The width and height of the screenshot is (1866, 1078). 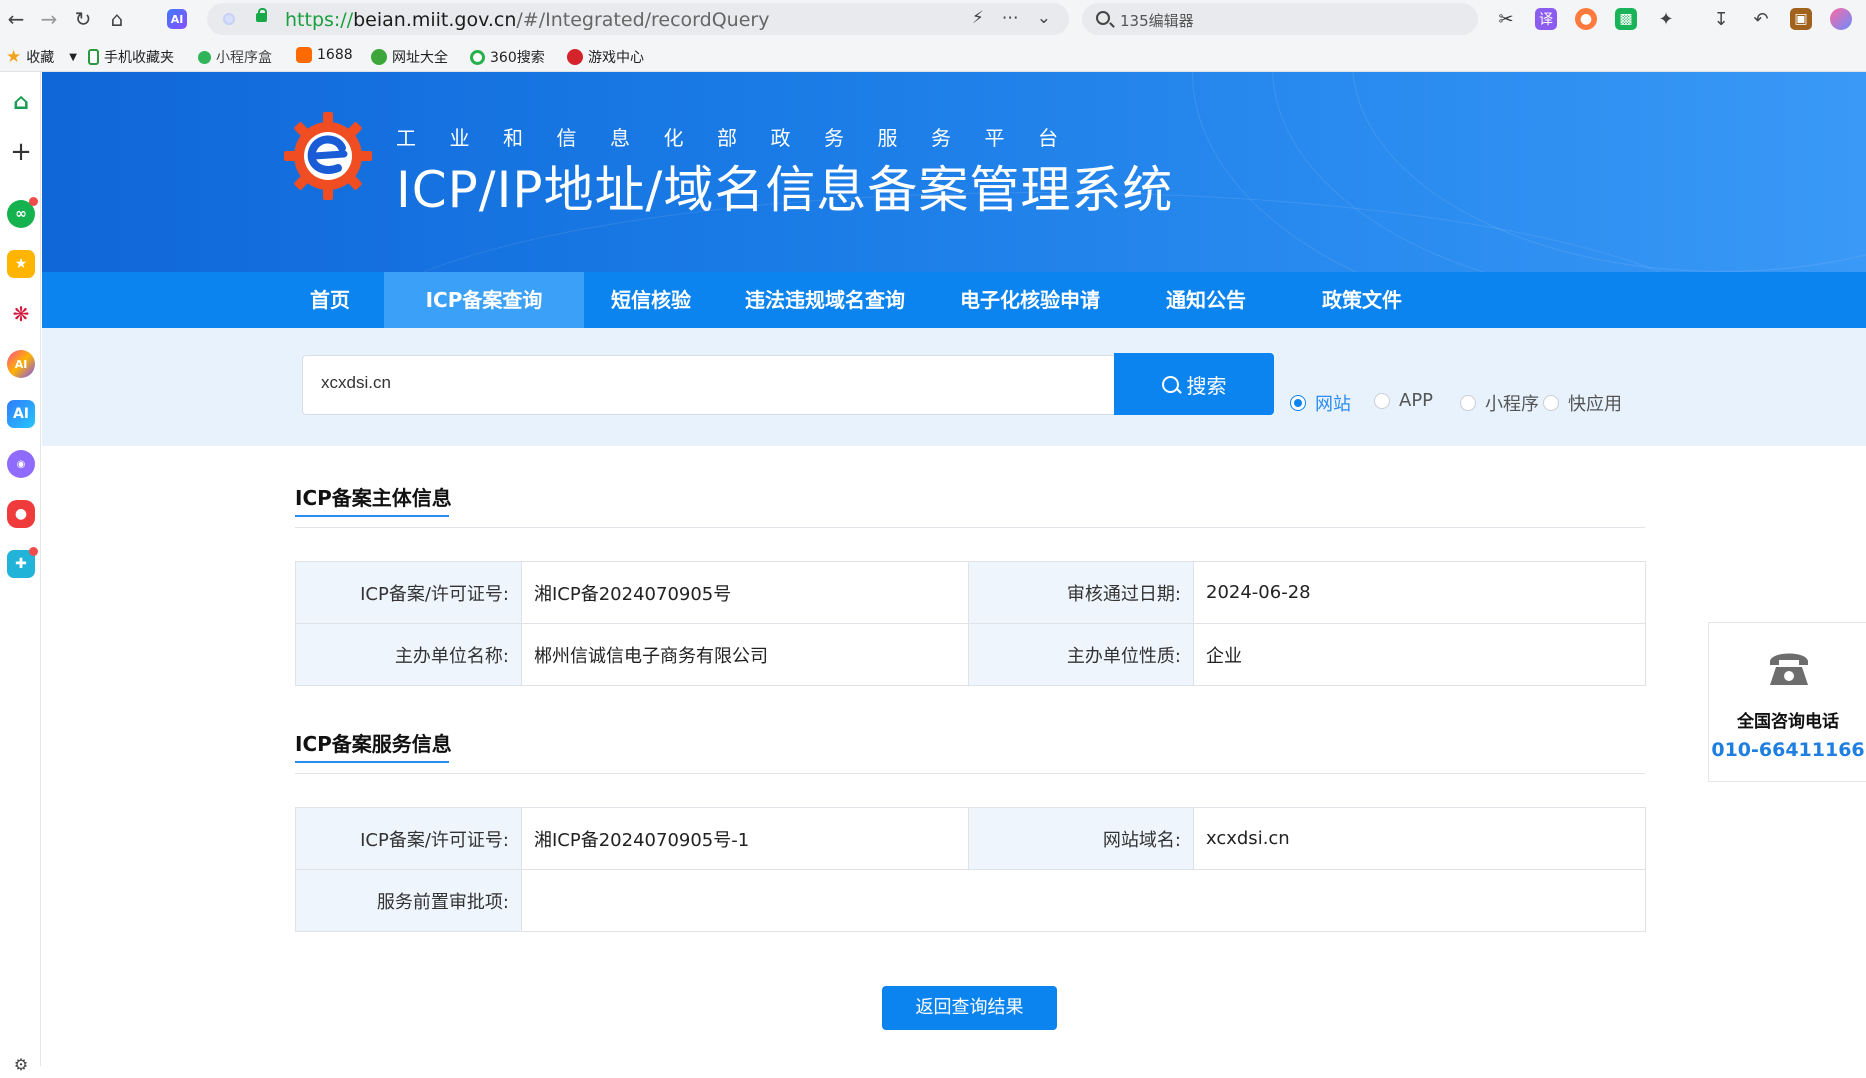 What do you see at coordinates (379, 57) in the screenshot?
I see `web-directory-icon` at bounding box center [379, 57].